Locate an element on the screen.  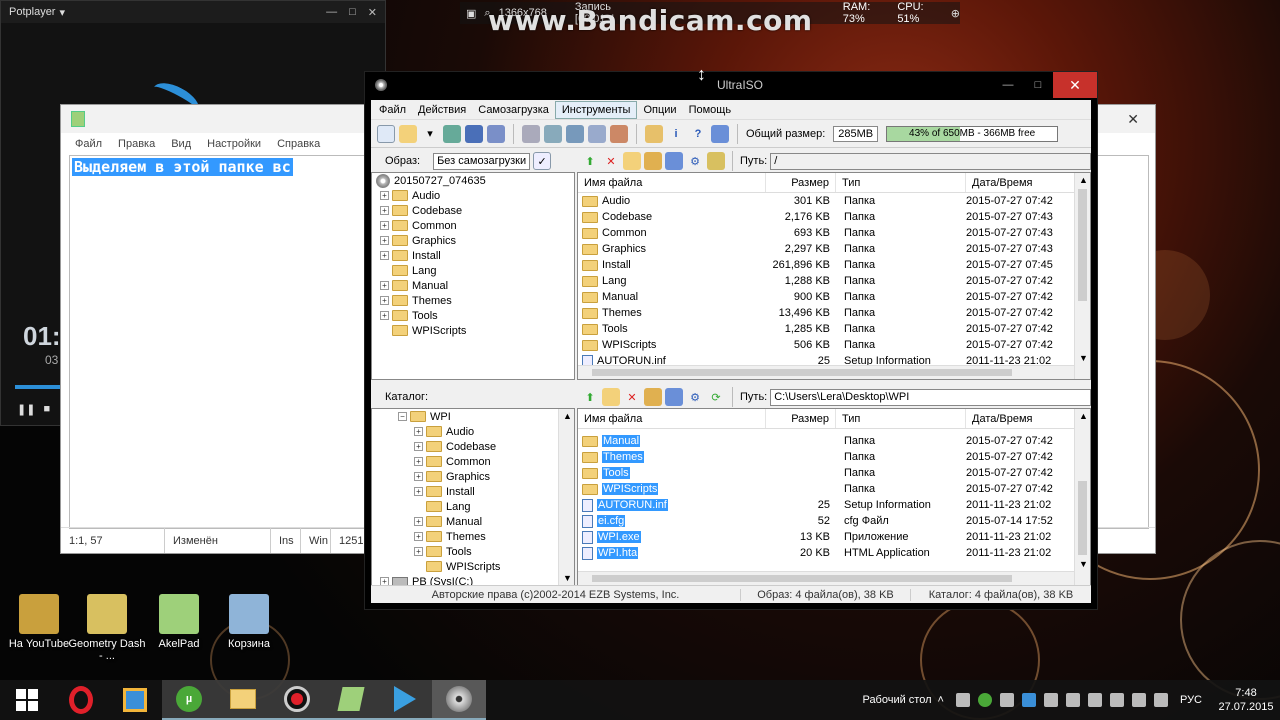
menu-edit: Правка is located at coordinates (136, 144).